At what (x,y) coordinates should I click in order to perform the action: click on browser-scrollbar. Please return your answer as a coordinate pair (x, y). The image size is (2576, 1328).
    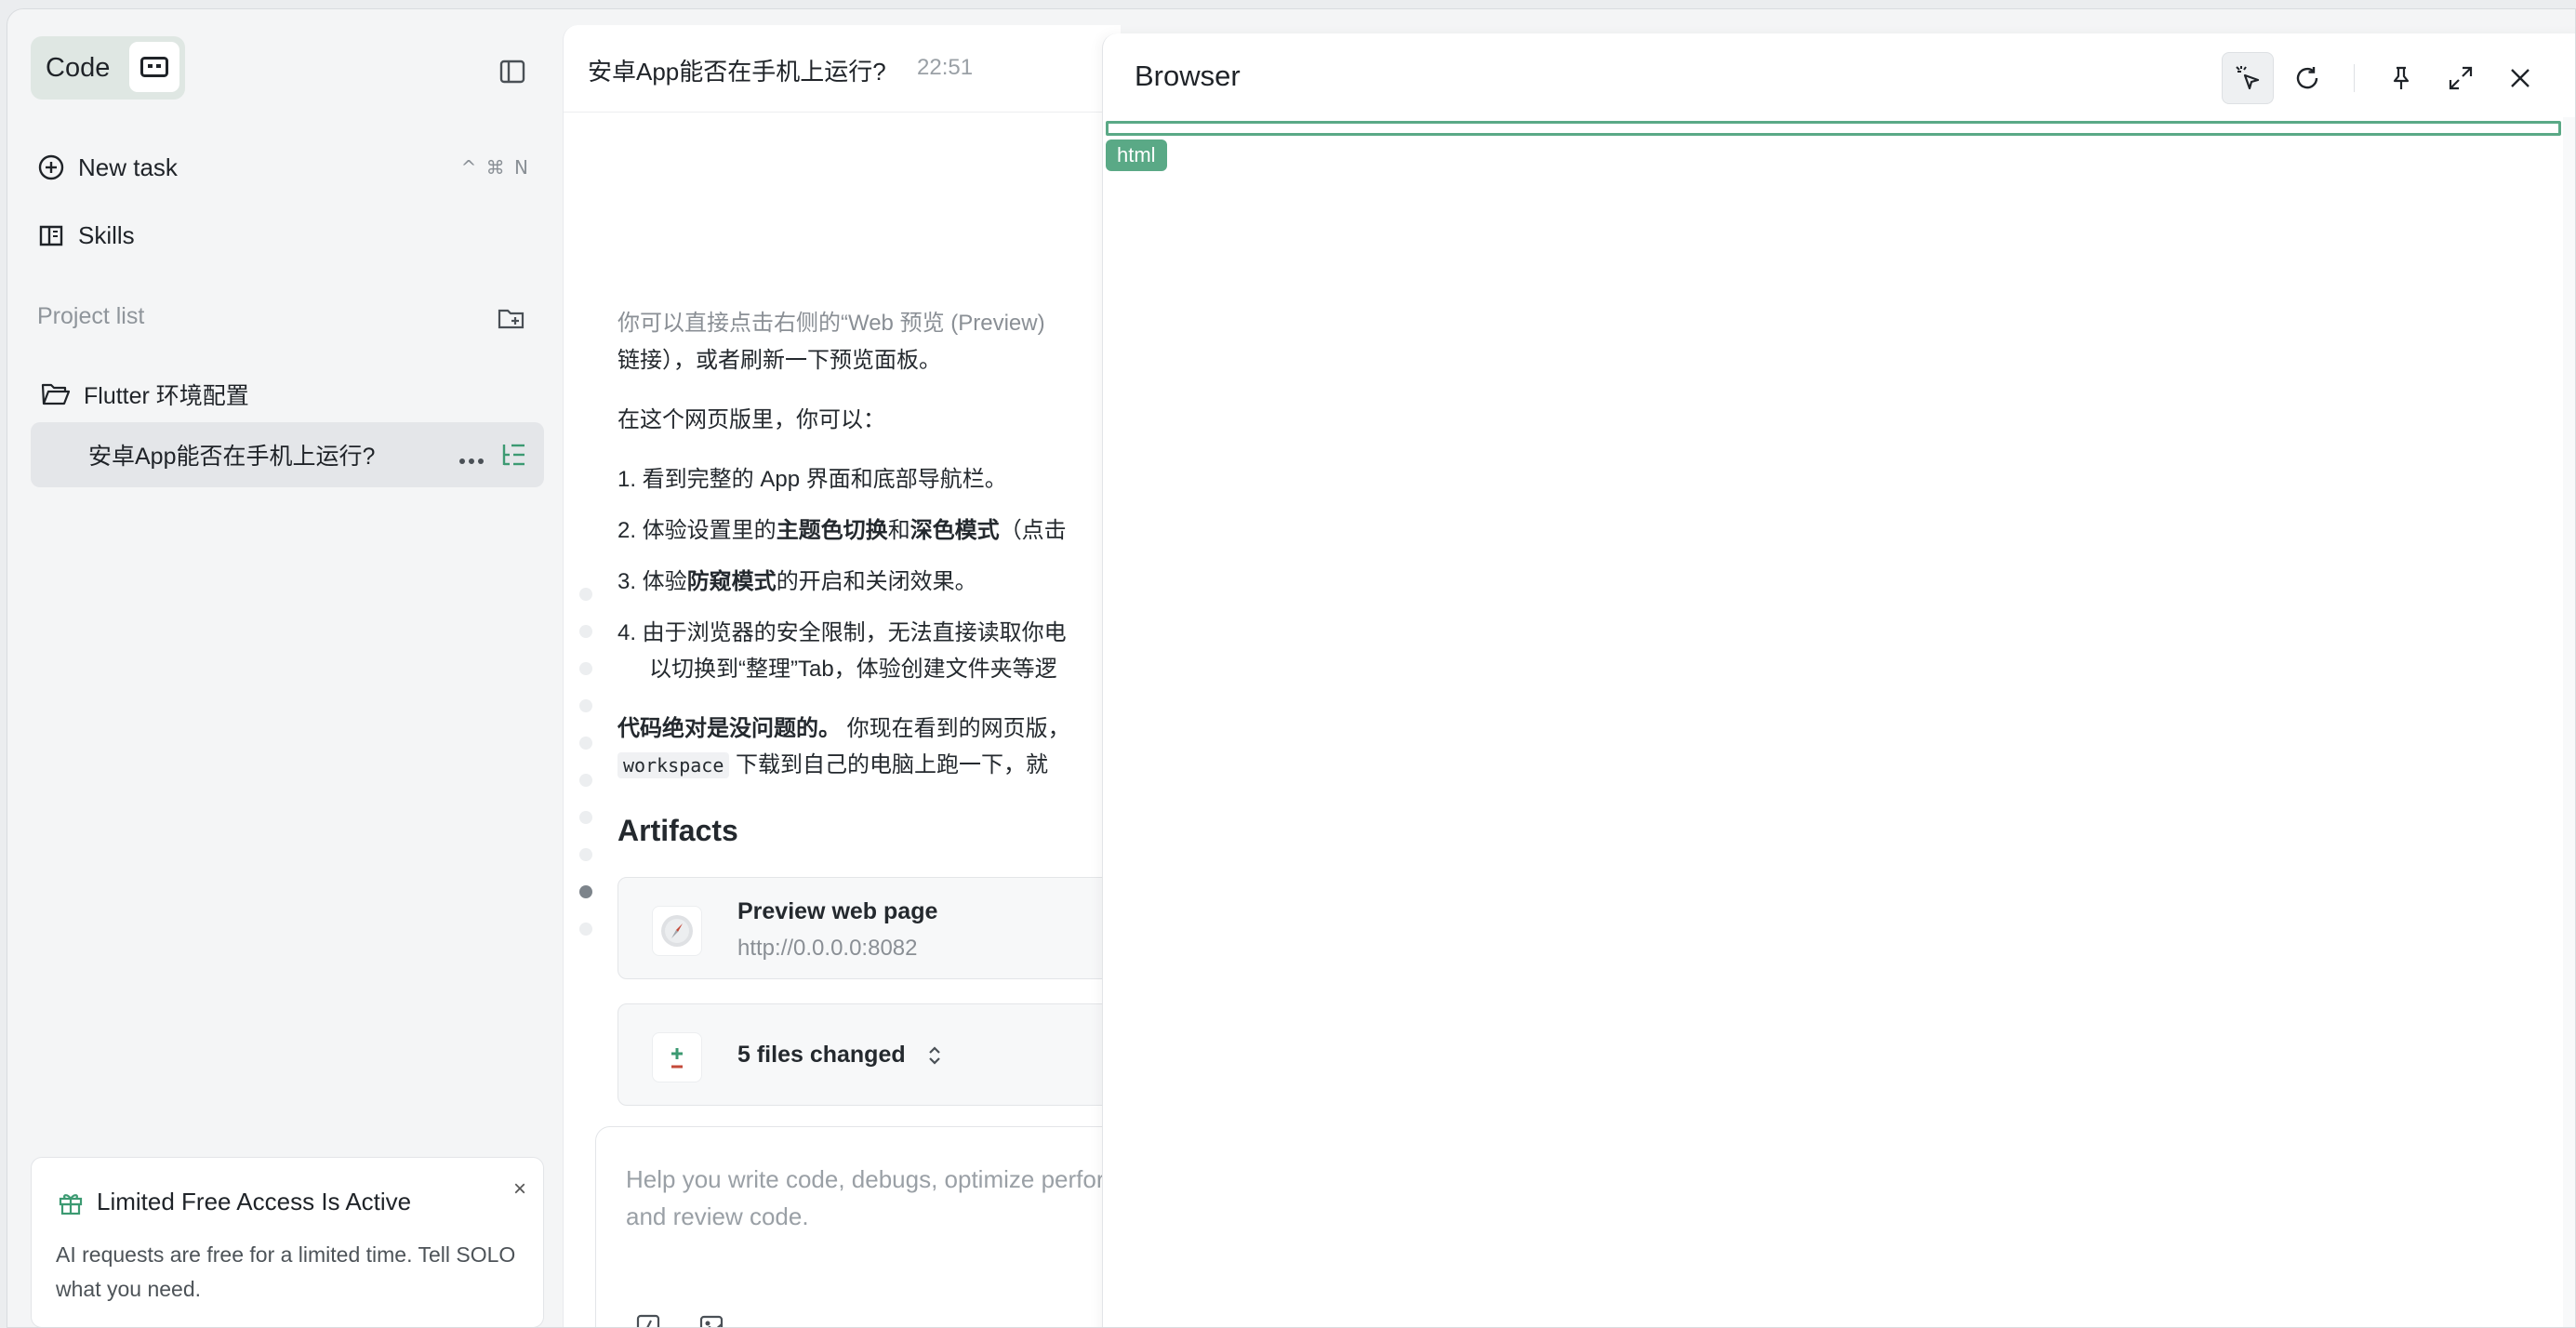
    Looking at the image, I should click on (2569, 722).